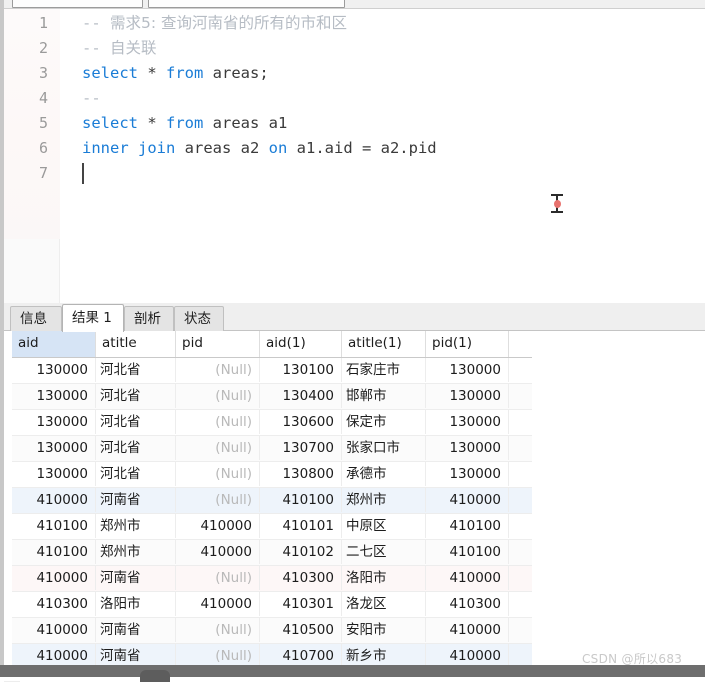 This screenshot has height=682, width=705. What do you see at coordinates (136, 344) in the screenshot?
I see `column-header-atitle: atitle` at bounding box center [136, 344].